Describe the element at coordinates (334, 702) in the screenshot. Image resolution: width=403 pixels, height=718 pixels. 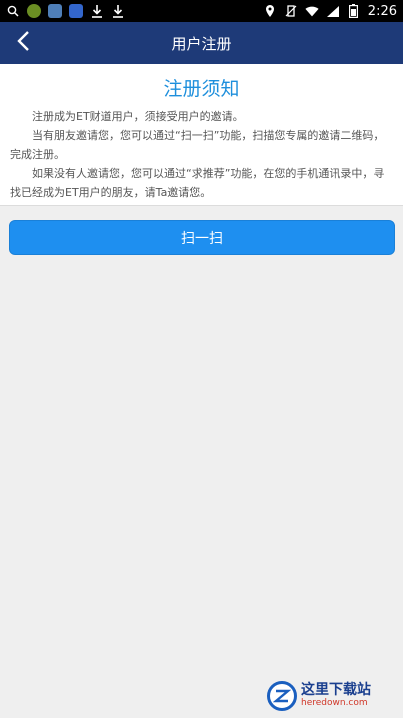
I see `watermark-en: heredown.com` at that location.